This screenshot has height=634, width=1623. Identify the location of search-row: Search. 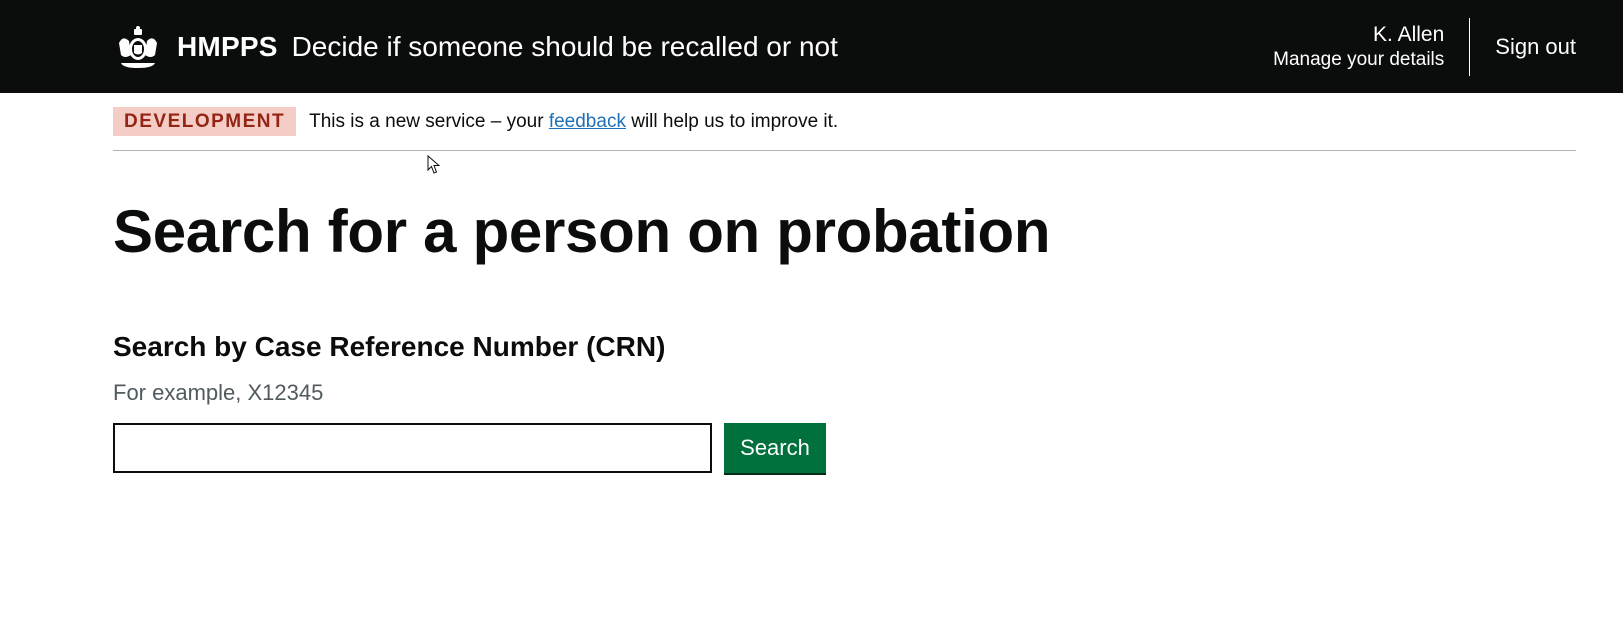
(844, 448).